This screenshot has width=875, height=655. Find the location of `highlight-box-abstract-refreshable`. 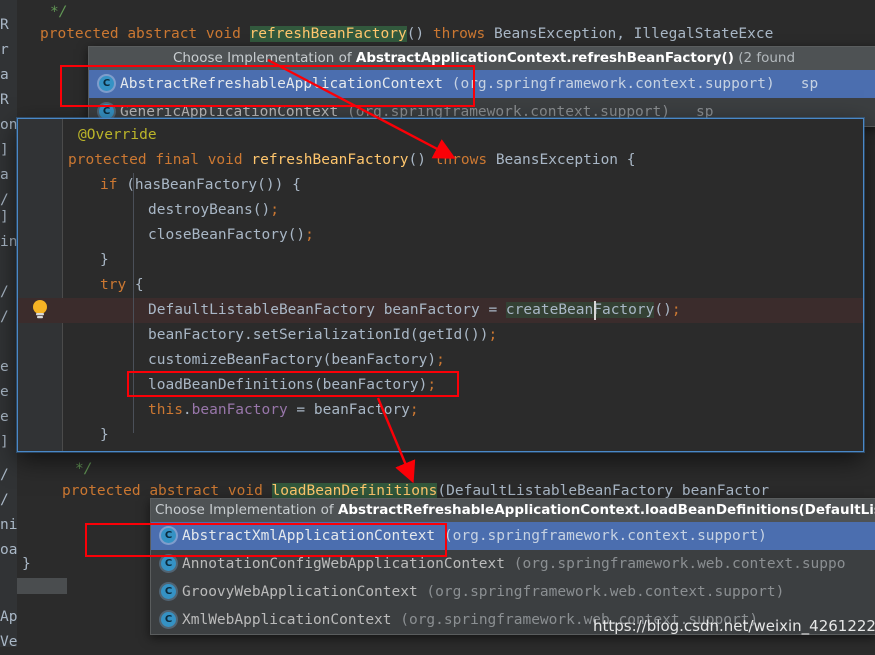

highlight-box-abstract-refreshable is located at coordinates (267, 86).